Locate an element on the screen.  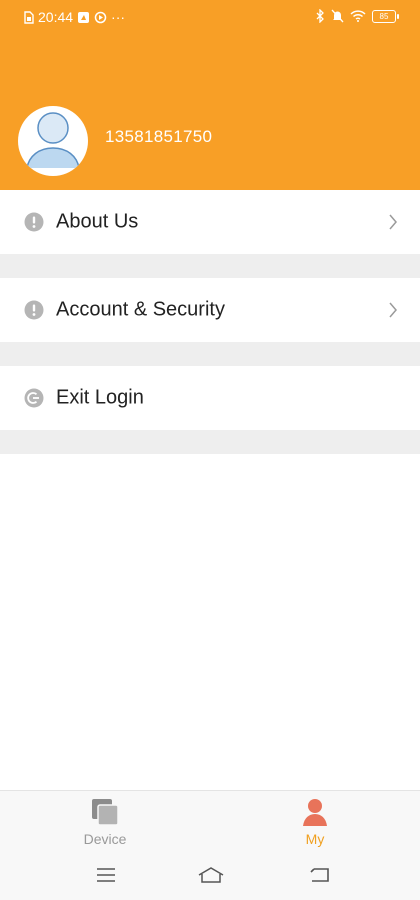
logout-icon is located at coordinates (34, 398).